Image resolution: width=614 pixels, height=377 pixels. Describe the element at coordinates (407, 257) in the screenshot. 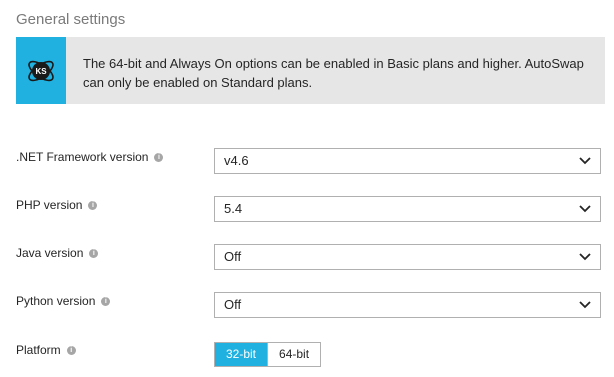

I see `java-version-select: Off` at that location.